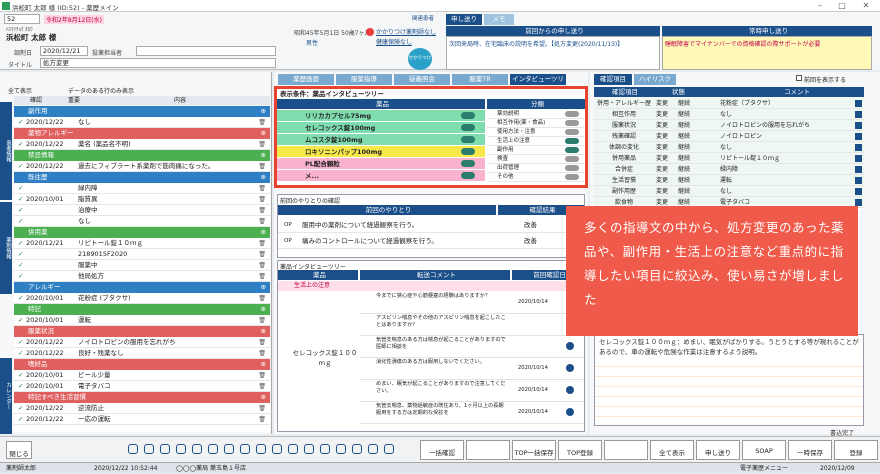  I want to click on list-item: ✓ 2020/12/21 リピトール錠１０ｍｇ 🗑, so click(142, 243).